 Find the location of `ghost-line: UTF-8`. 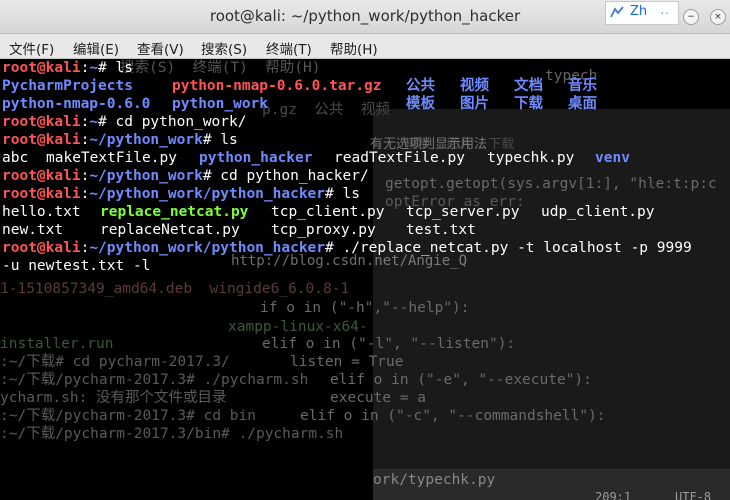

ghost-line: UTF-8 is located at coordinates (693, 495).